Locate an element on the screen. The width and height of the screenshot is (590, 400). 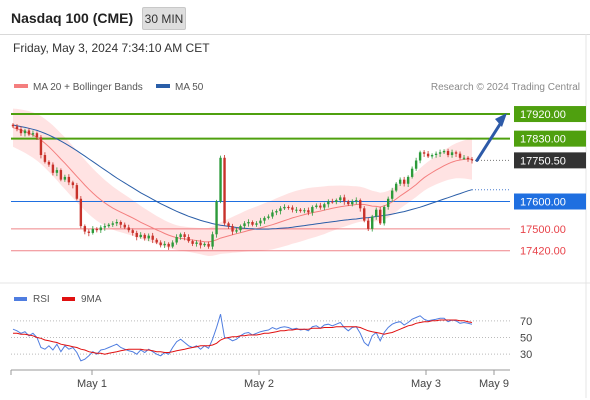
rsi-tick-label: 30 is located at coordinates (526, 355).